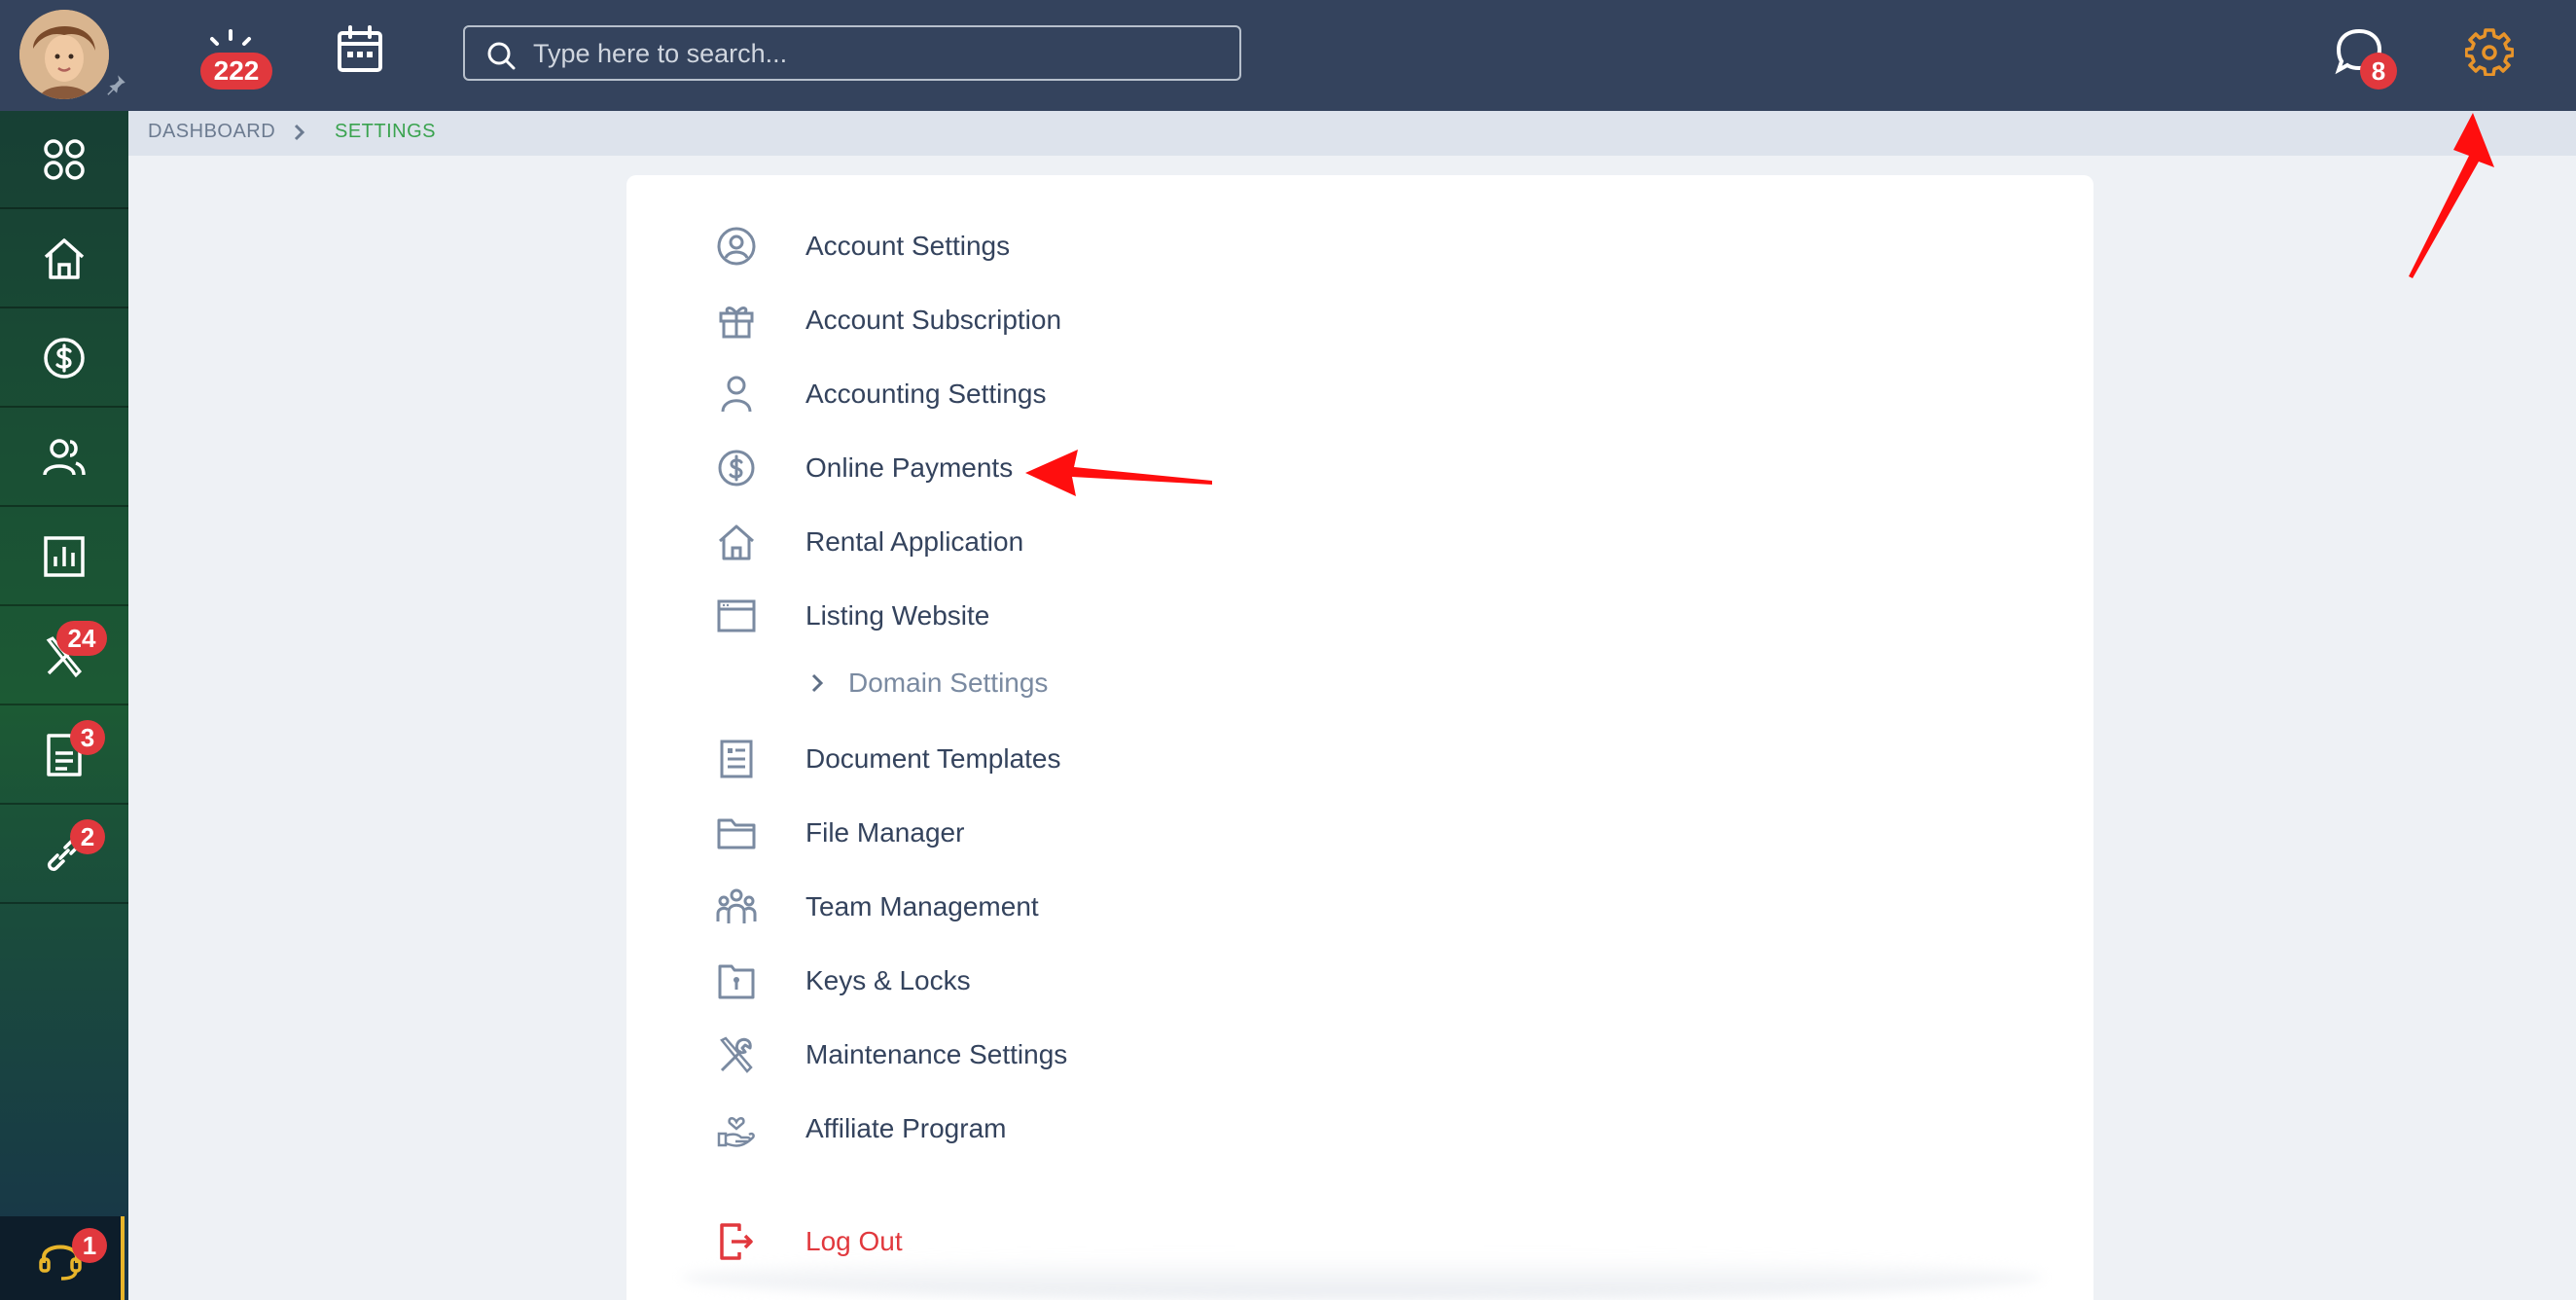 The height and width of the screenshot is (1300, 2576). What do you see at coordinates (736, 905) in the screenshot?
I see `team-icon` at bounding box center [736, 905].